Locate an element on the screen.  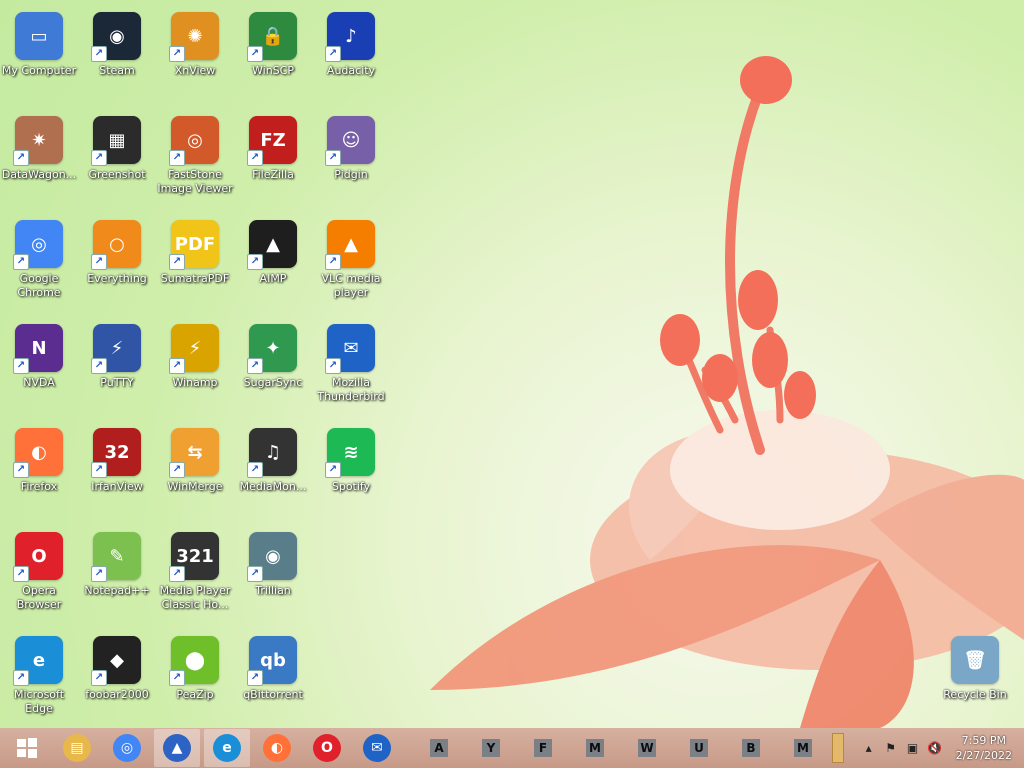
desktop-icon: ✉ ↗ Mozilla Thunderbird is located at coordinates (351, 366).